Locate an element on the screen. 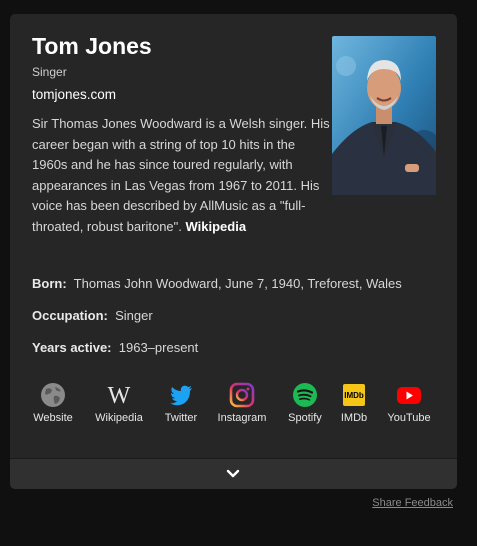  spotify-icon is located at coordinates (305, 395).